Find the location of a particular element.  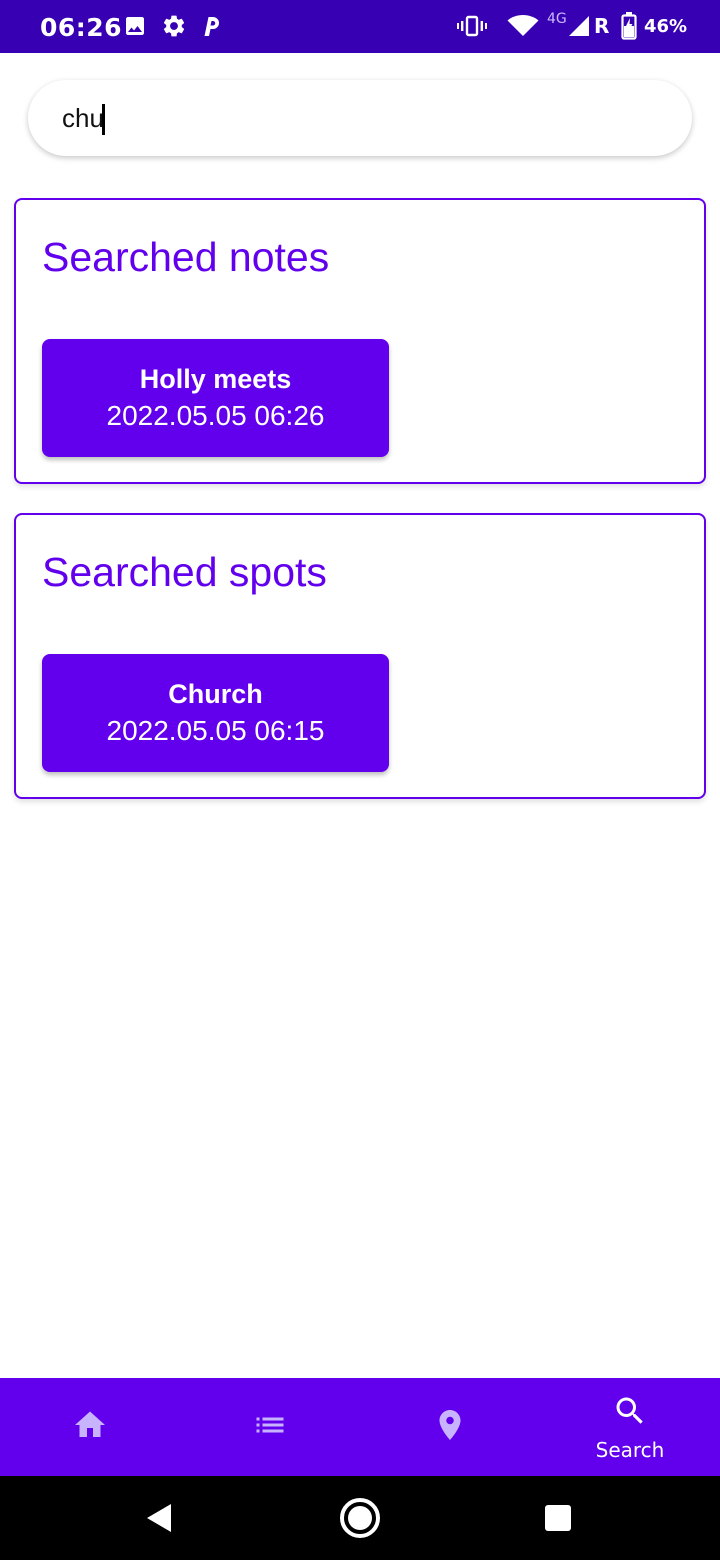

note-result-title: Holly meets is located at coordinates (215, 379).